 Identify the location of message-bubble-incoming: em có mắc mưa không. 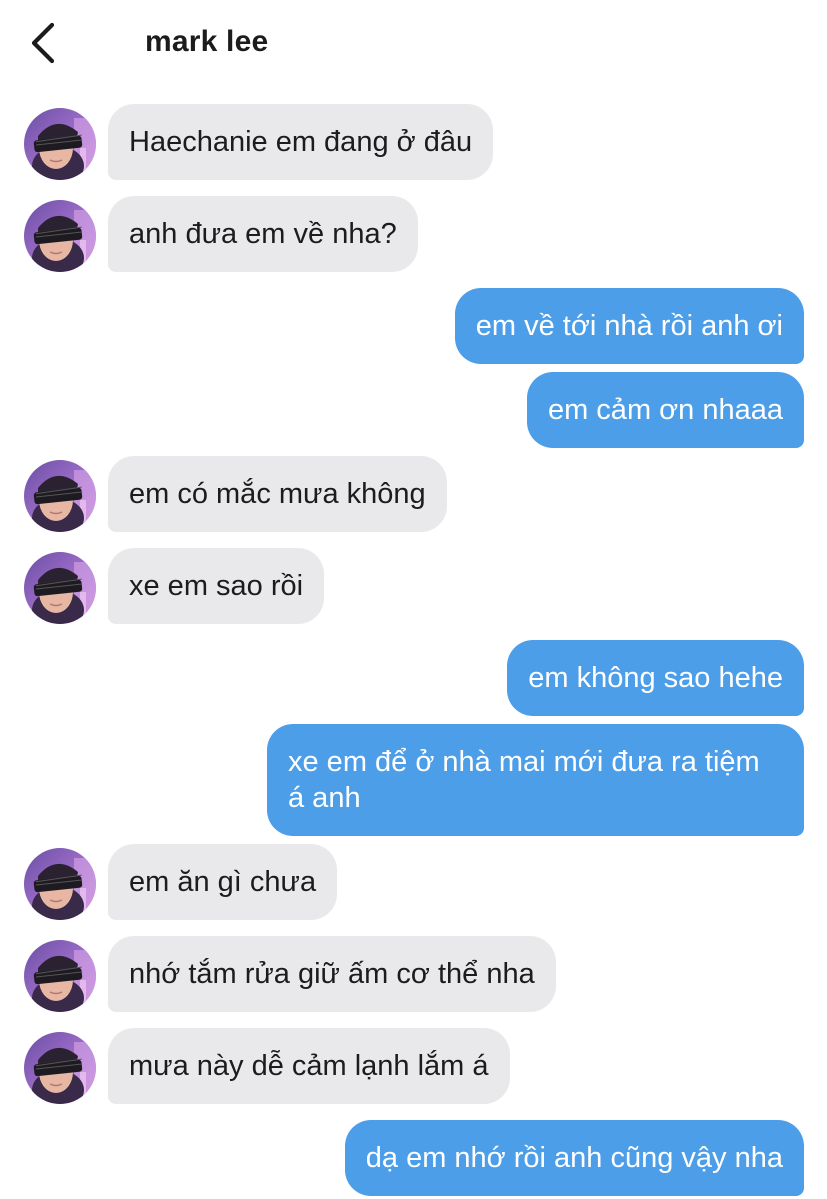
(277, 494).